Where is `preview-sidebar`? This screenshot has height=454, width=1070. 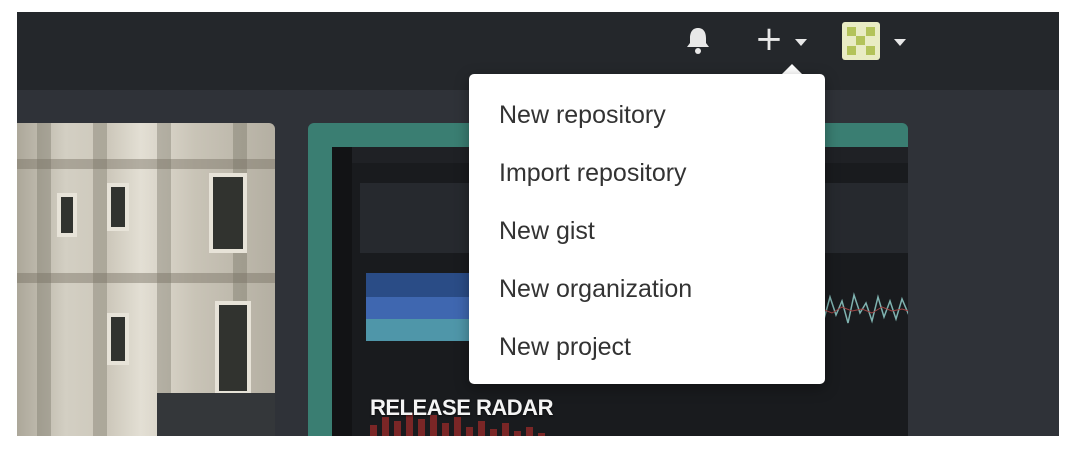 preview-sidebar is located at coordinates (342, 291).